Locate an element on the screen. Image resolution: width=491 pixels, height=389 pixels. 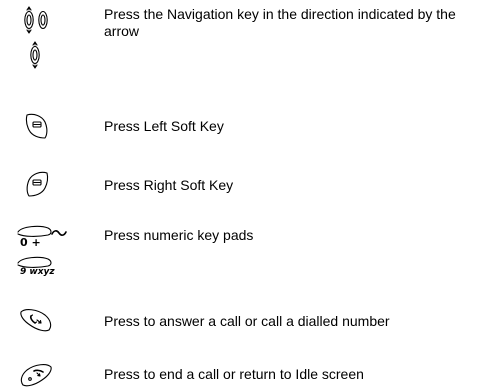
key-label-9: 9 wxyz is located at coordinates (37, 272).